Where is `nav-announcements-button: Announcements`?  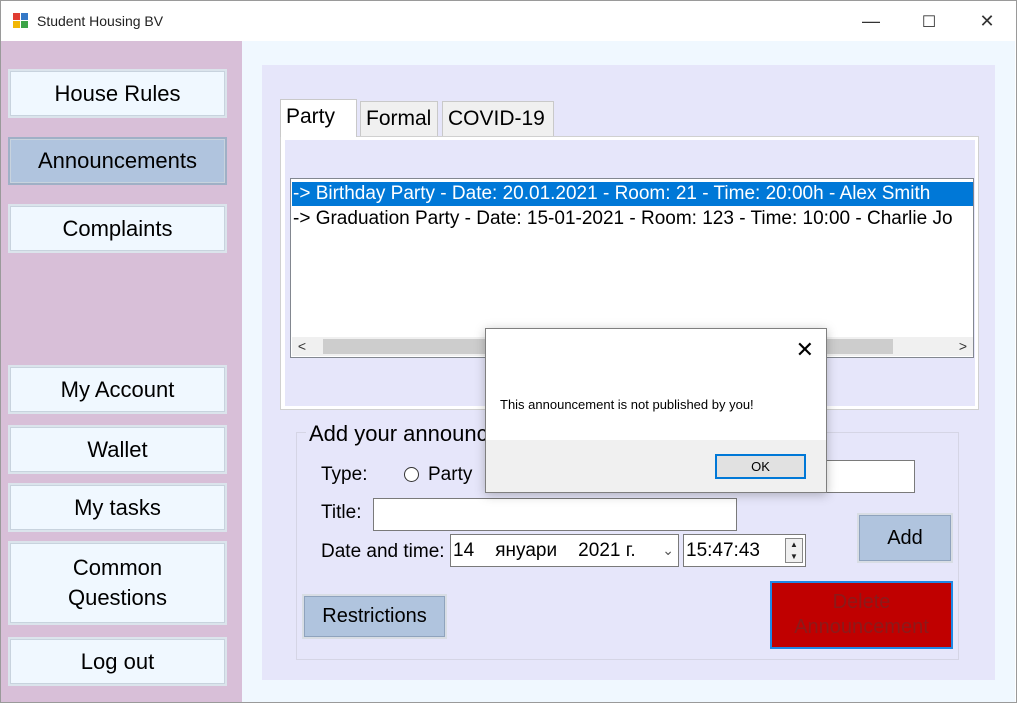 nav-announcements-button: Announcements is located at coordinates (117, 161).